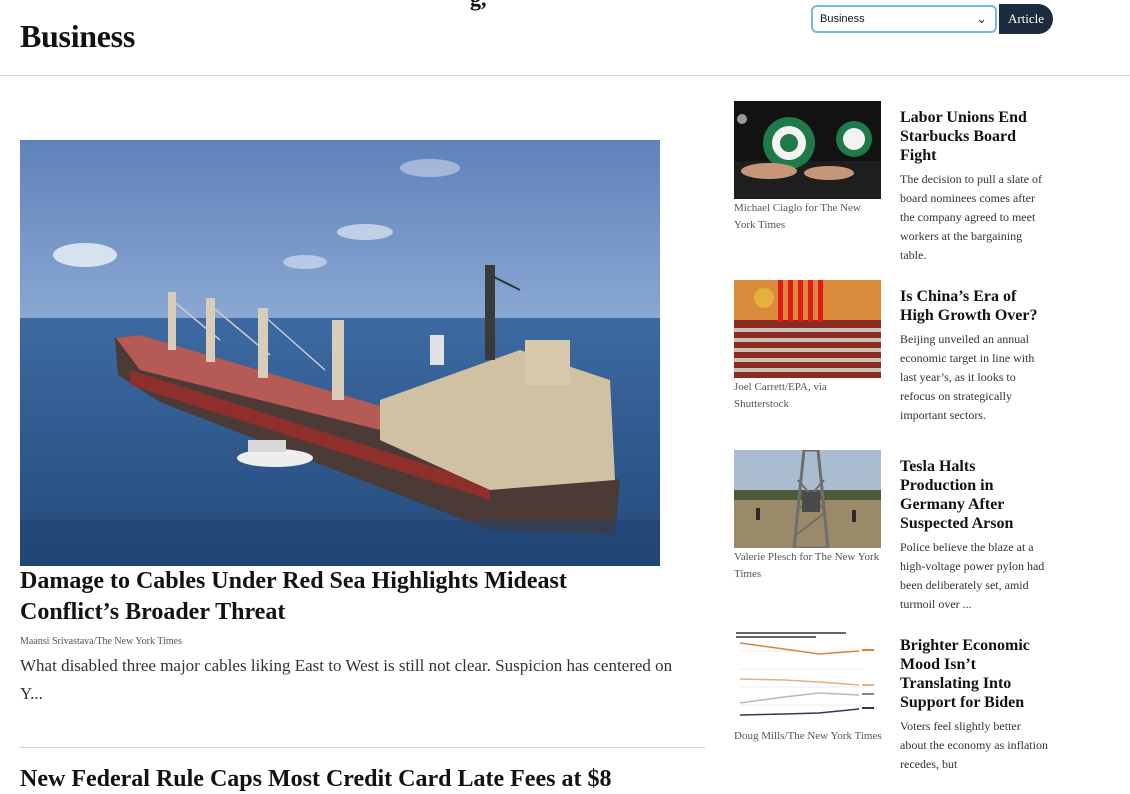 Image resolution: width=1130 pixels, height=794 pixels. Describe the element at coordinates (808, 736) in the screenshot. I see `thumbnail-credit: Doug Mills/The New York Times` at that location.